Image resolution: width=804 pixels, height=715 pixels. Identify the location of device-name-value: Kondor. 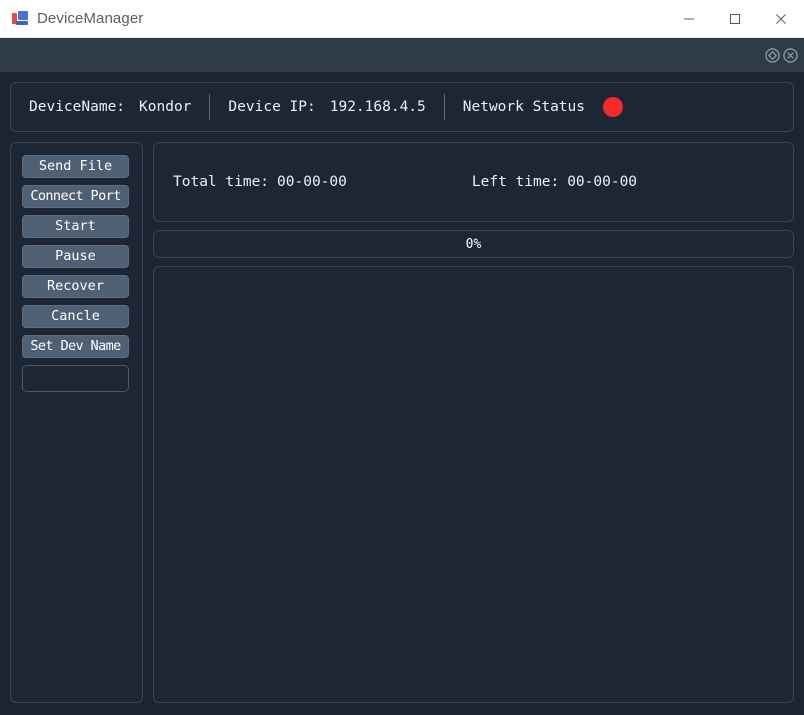
(165, 107).